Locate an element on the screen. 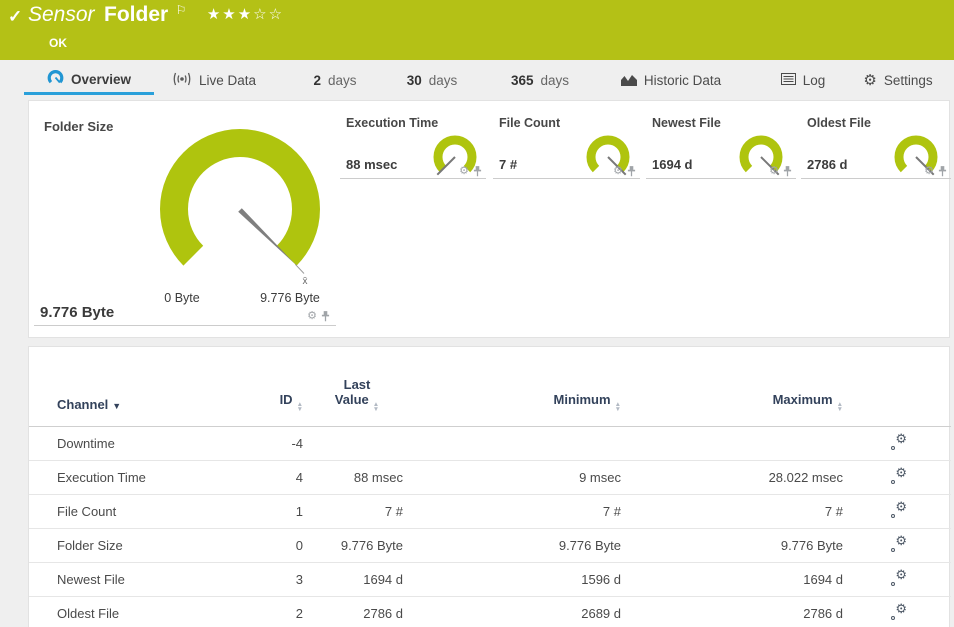 The height and width of the screenshot is (627, 954). channel-minimum: 9.776 Byte is located at coordinates (516, 545).